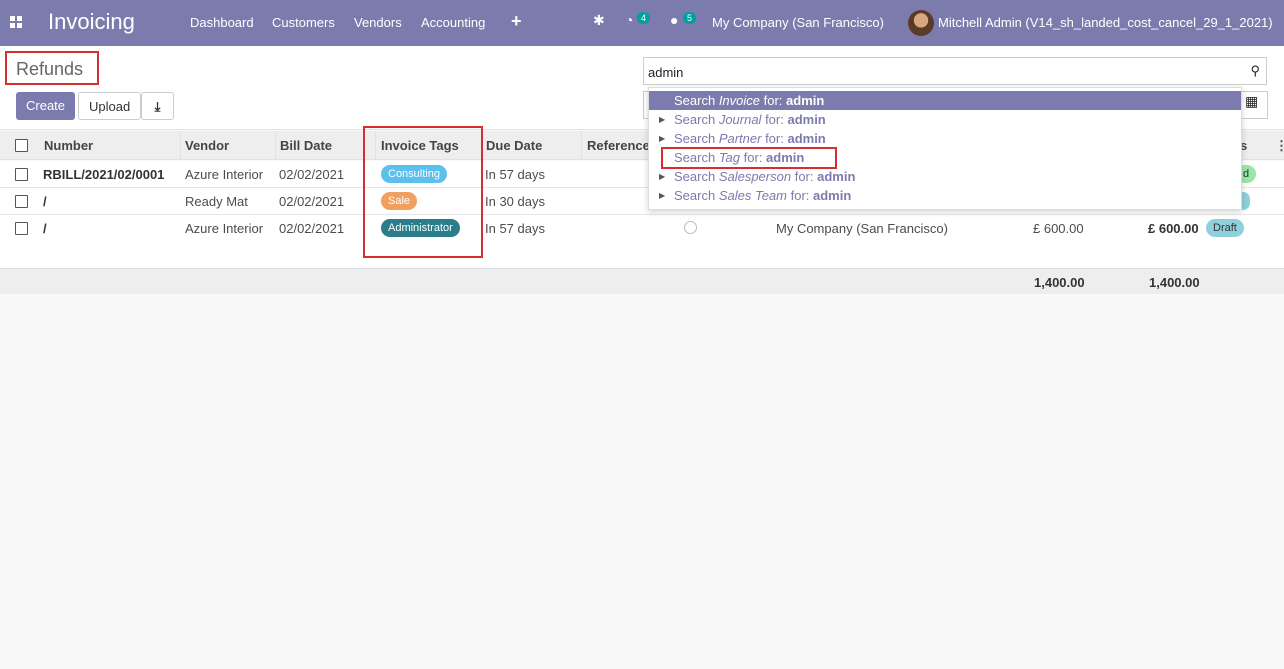 This screenshot has width=1284, height=669. Describe the element at coordinates (420, 228) in the screenshot. I see `tag-badge: Administrator` at that location.